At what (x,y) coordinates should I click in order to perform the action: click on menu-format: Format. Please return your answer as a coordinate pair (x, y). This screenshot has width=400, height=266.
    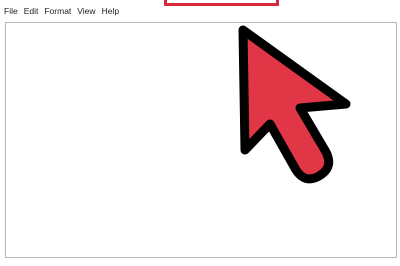
    Looking at the image, I should click on (57, 11).